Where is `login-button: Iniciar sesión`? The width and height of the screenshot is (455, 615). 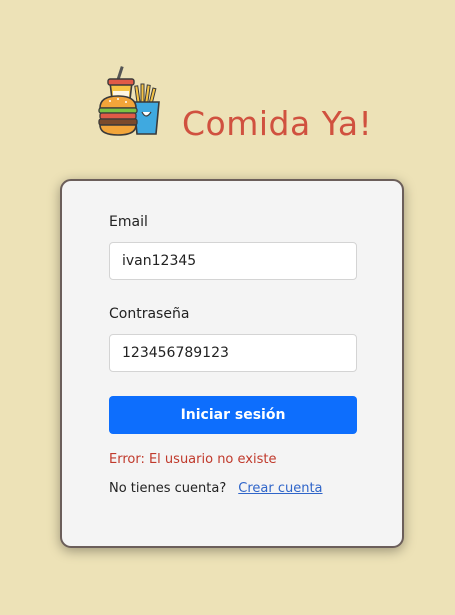
login-button: Iniciar sesión is located at coordinates (233, 415).